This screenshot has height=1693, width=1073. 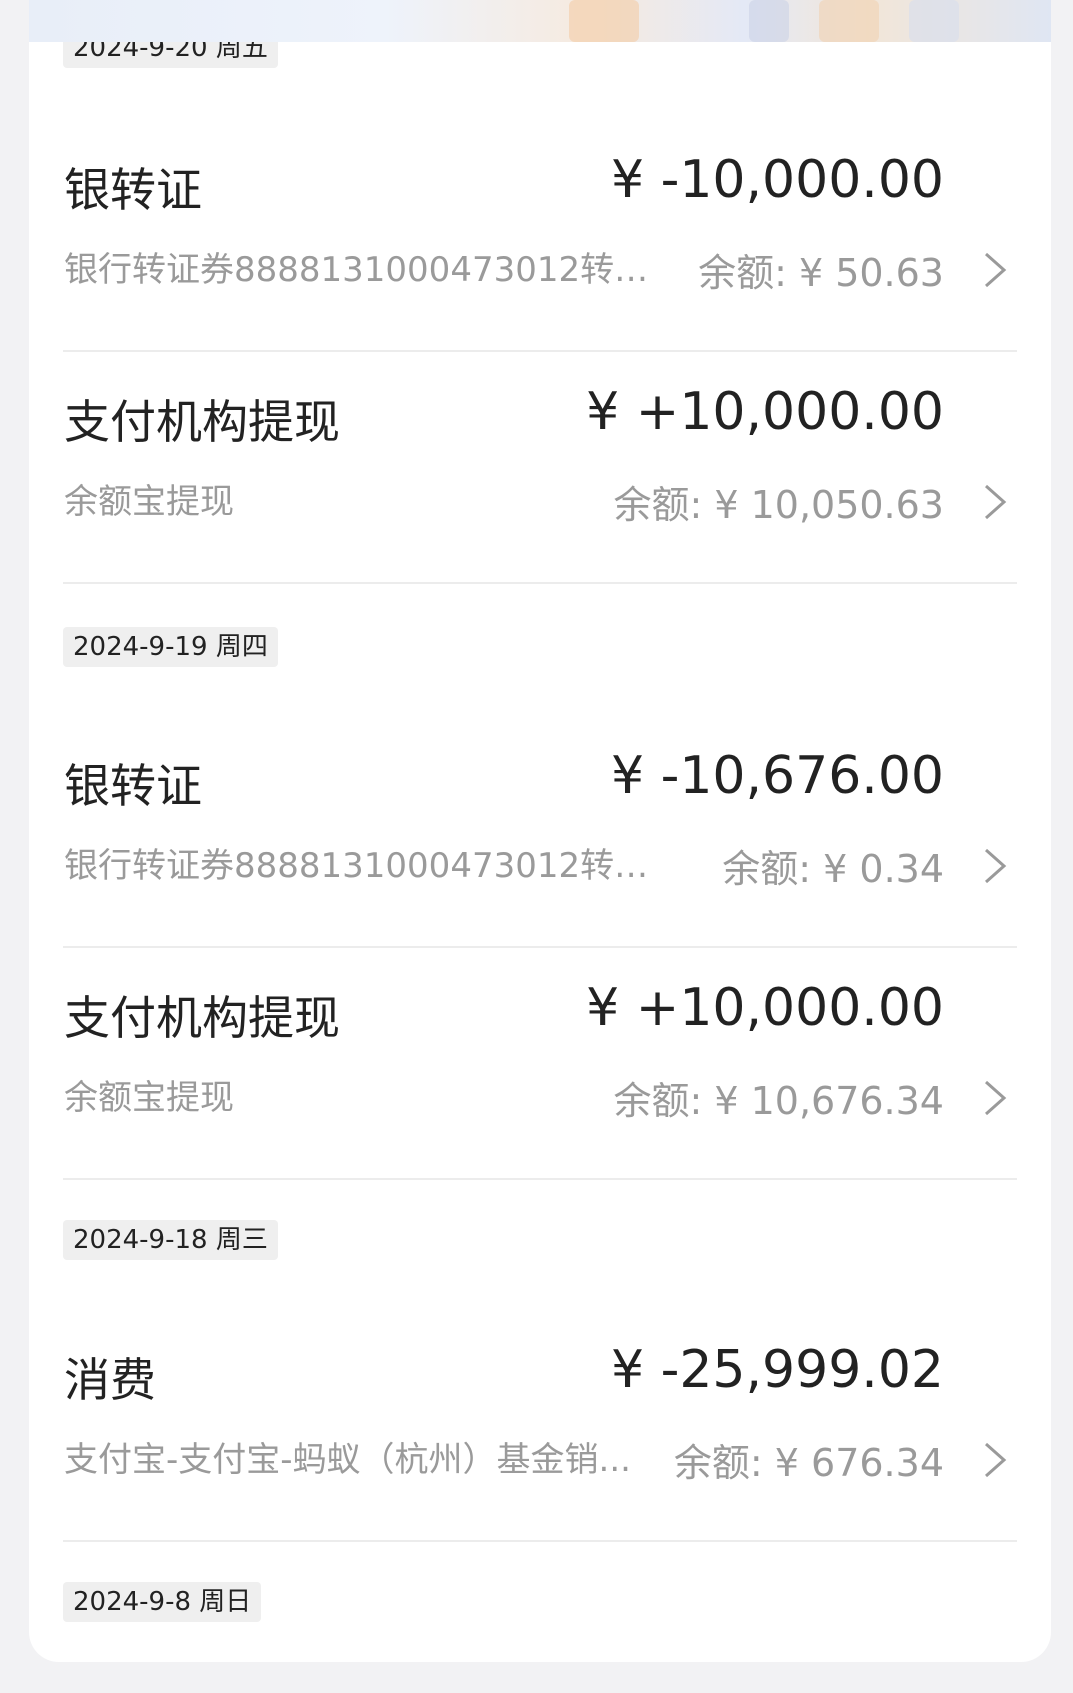 I want to click on date-chip: 2024-9-20 周五, so click(x=170, y=55).